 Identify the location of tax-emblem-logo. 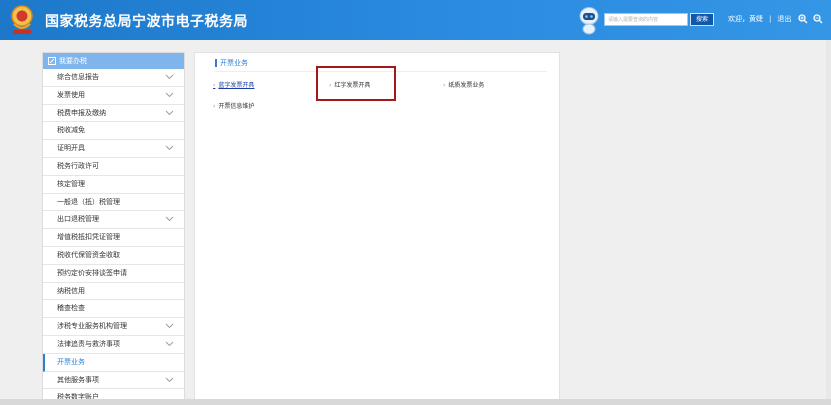
(22, 19).